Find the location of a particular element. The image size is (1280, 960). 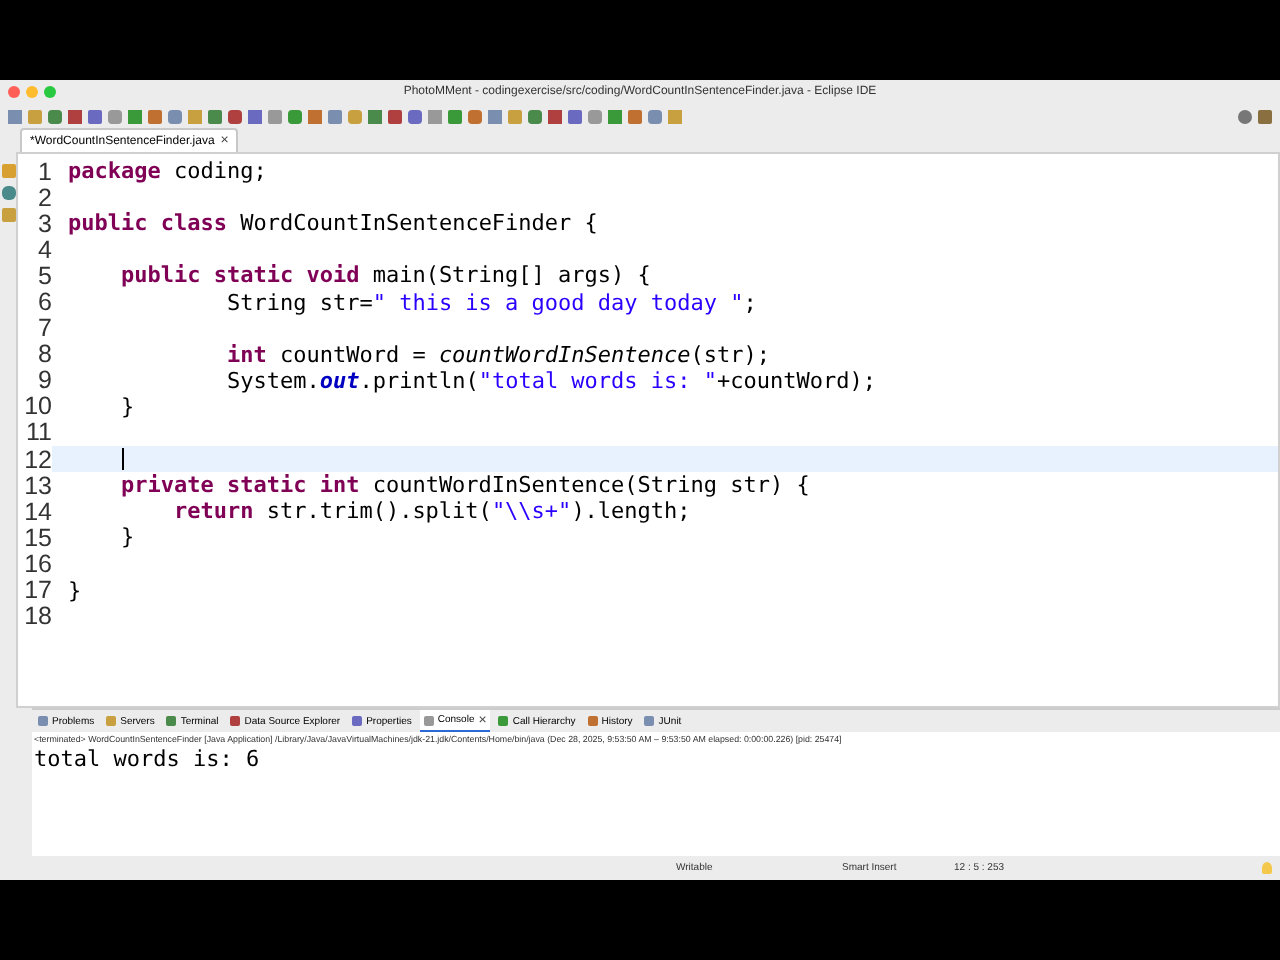

code-text: System.out.println("total words is: "+countWord); is located at coordinates (550, 380).